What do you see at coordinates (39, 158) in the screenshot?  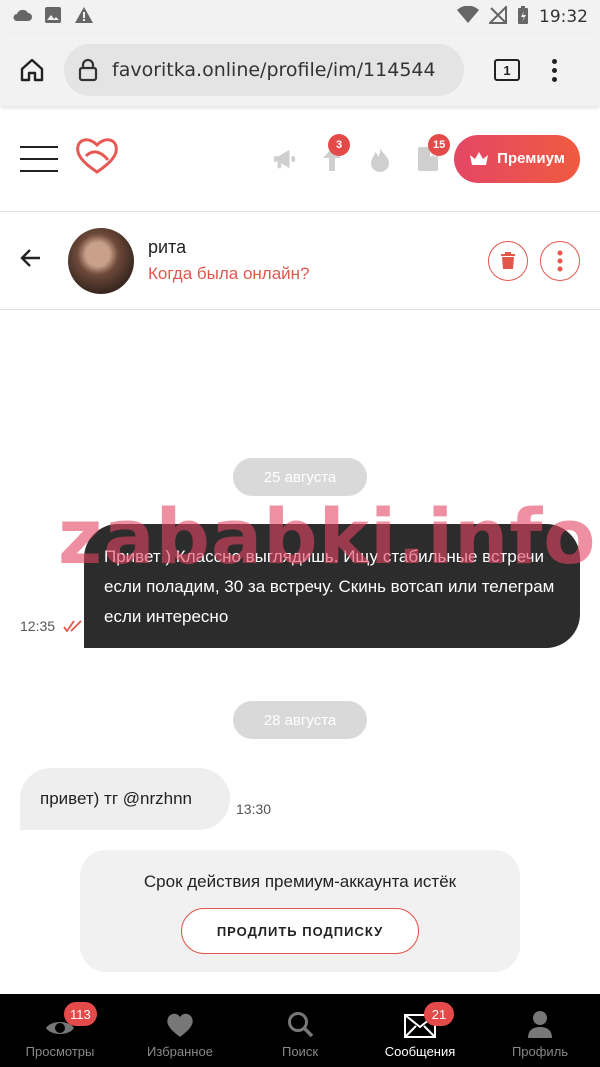 I see `hamburger-menu-button` at bounding box center [39, 158].